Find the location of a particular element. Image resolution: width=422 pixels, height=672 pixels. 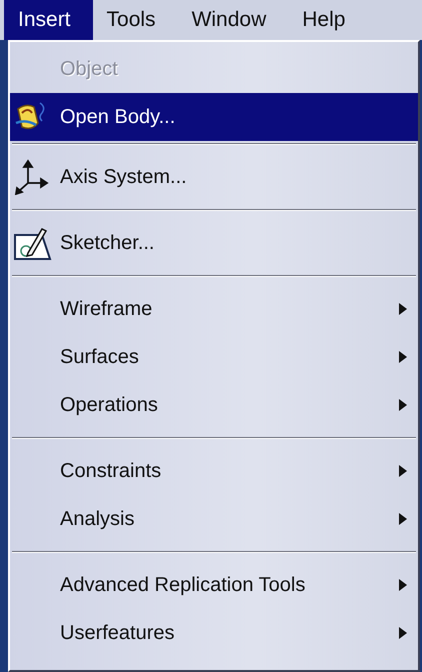

sketcher-icon is located at coordinates (32, 243).